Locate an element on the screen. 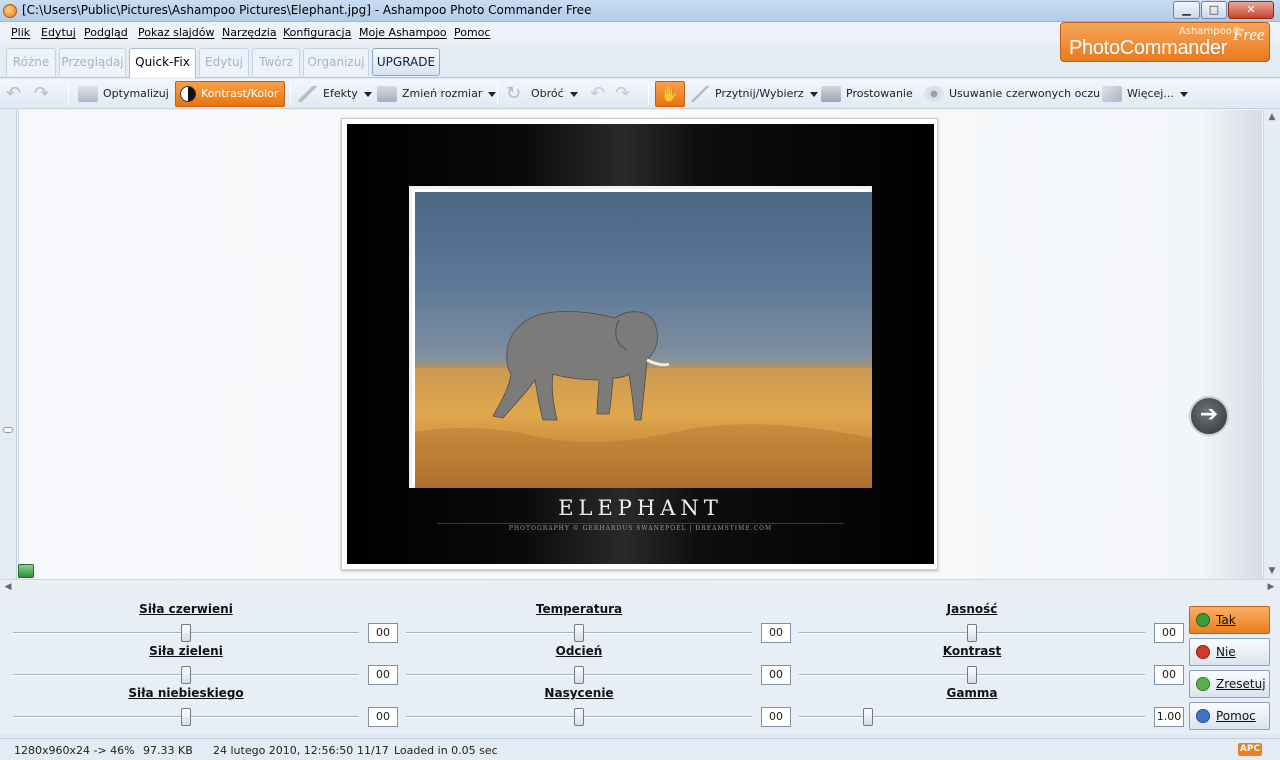  tab-quick-fix: Quick-Fix is located at coordinates (162, 63).